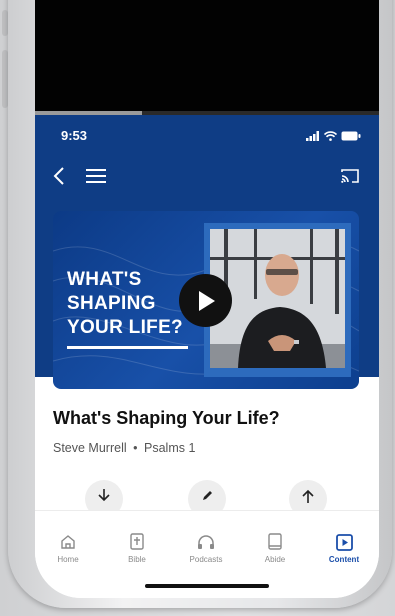 This screenshot has width=395, height=616. Describe the element at coordinates (74, 135) in the screenshot. I see `status-time: 9:53` at that location.